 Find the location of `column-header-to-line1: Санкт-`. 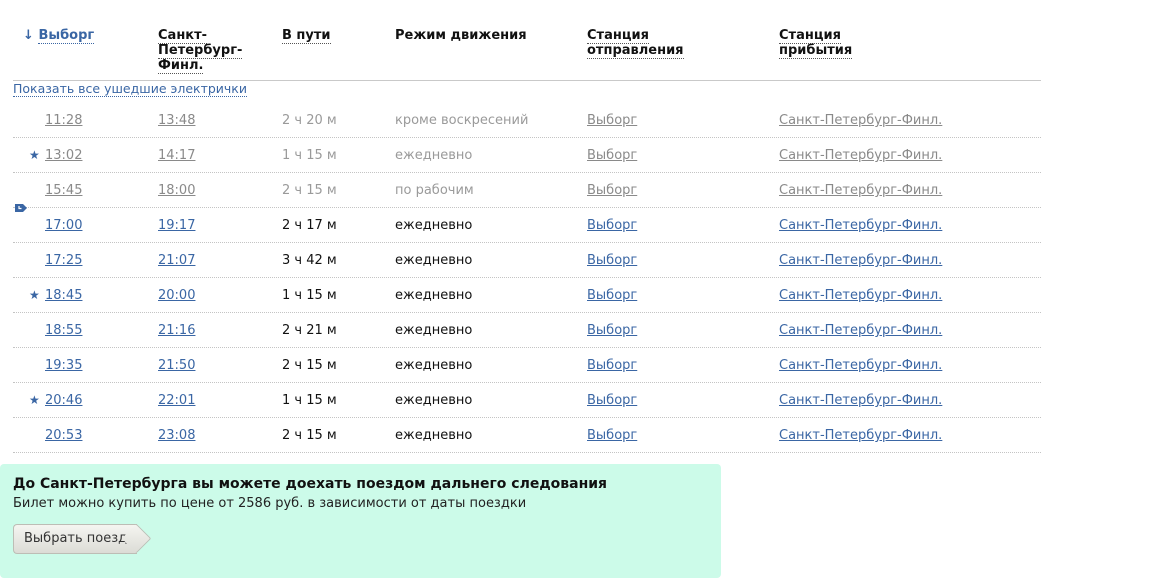

column-header-to-line1: Санкт- is located at coordinates (183, 36).